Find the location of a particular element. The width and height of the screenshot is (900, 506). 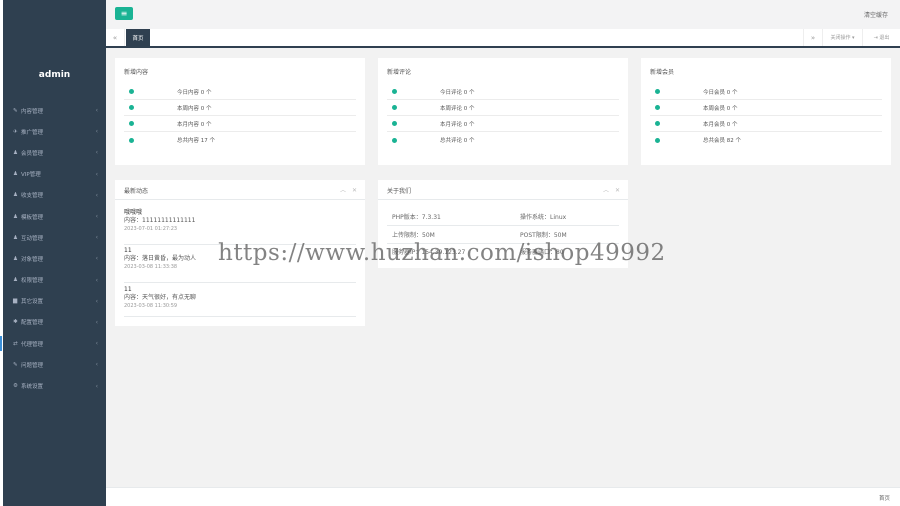

sidebar-item-permissions: ♟ 权限管理 ‹ is located at coordinates (54, 280).